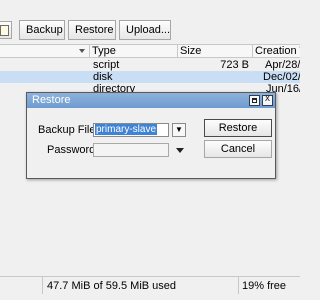 Image resolution: width=320 pixels, height=300 pixels. What do you see at coordinates (106, 65) in the screenshot?
I see `cell-type: script` at bounding box center [106, 65].